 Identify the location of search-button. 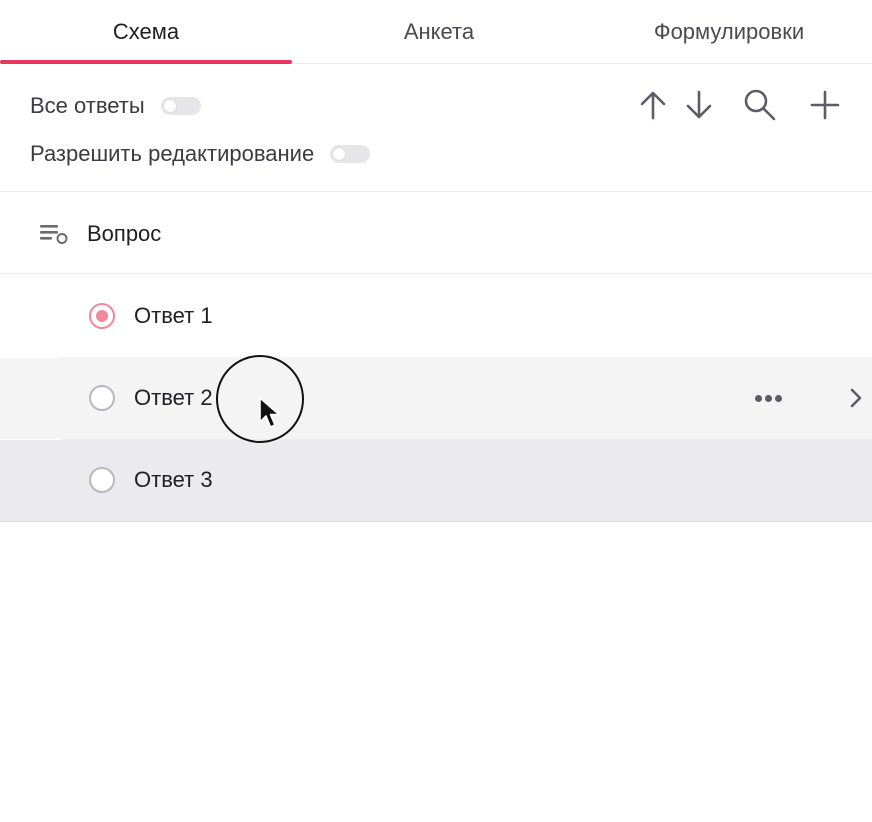
(760, 105).